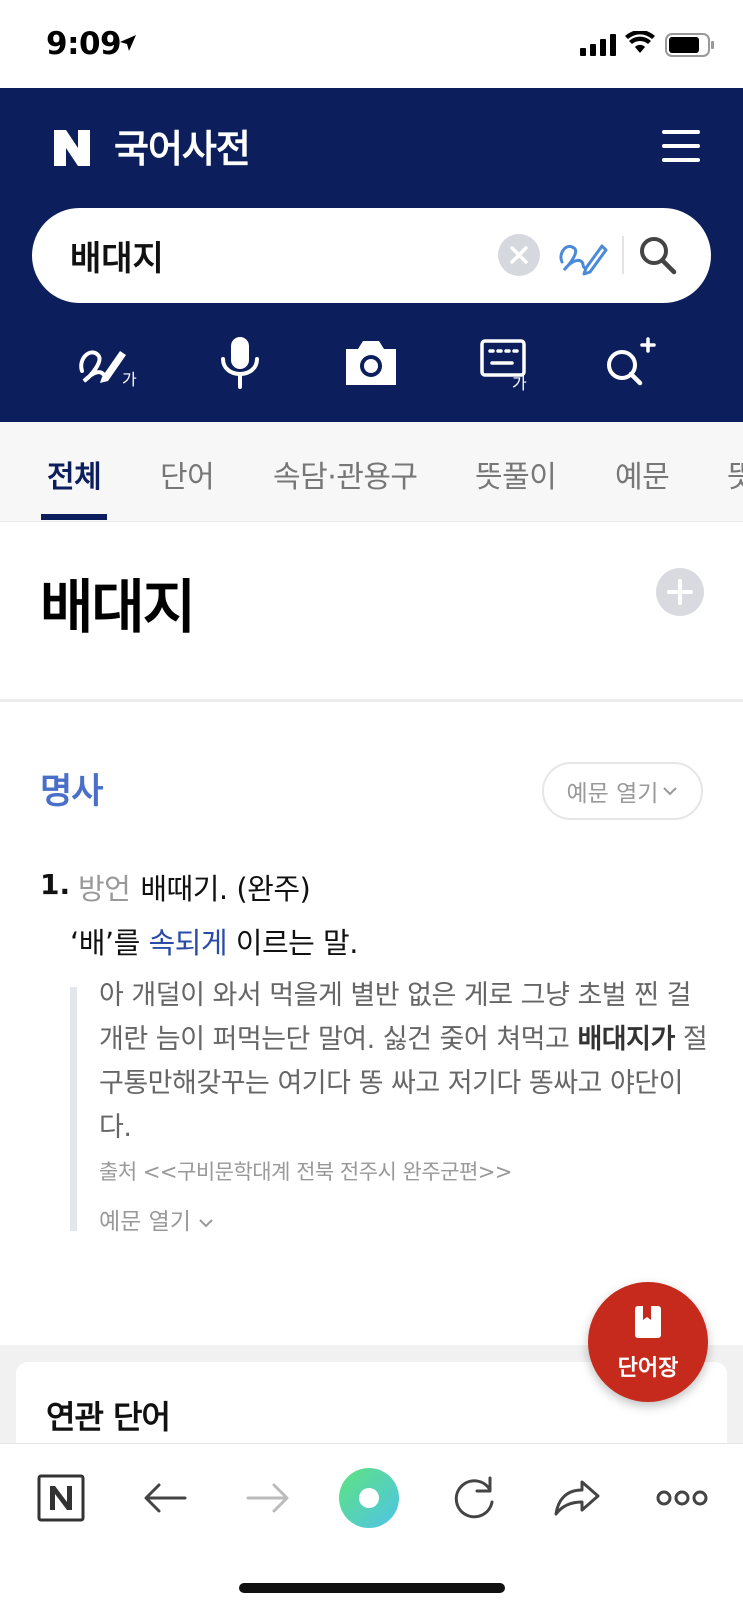 This screenshot has height=1609, width=743. I want to click on refresh-icon, so click(474, 1498).